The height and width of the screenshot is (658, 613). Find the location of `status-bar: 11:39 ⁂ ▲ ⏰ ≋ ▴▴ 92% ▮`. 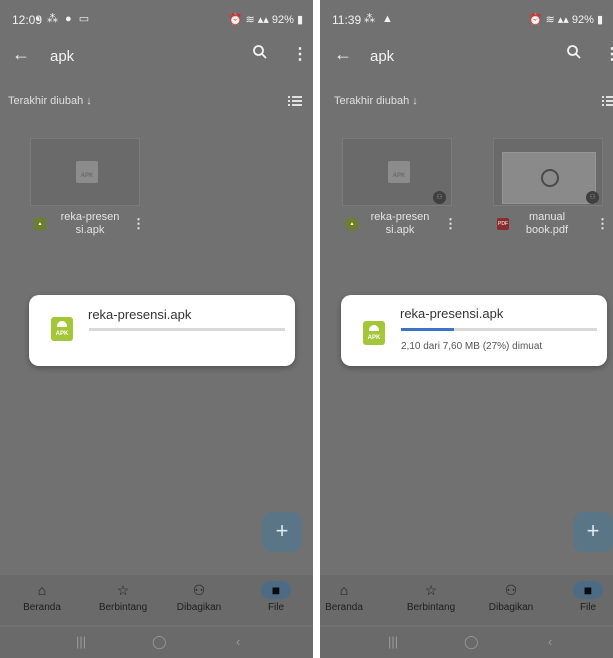

status-bar: 11:39 ⁂ ▲ ⏰ ≋ ▴▴ 92% ▮ is located at coordinates (466, 19).